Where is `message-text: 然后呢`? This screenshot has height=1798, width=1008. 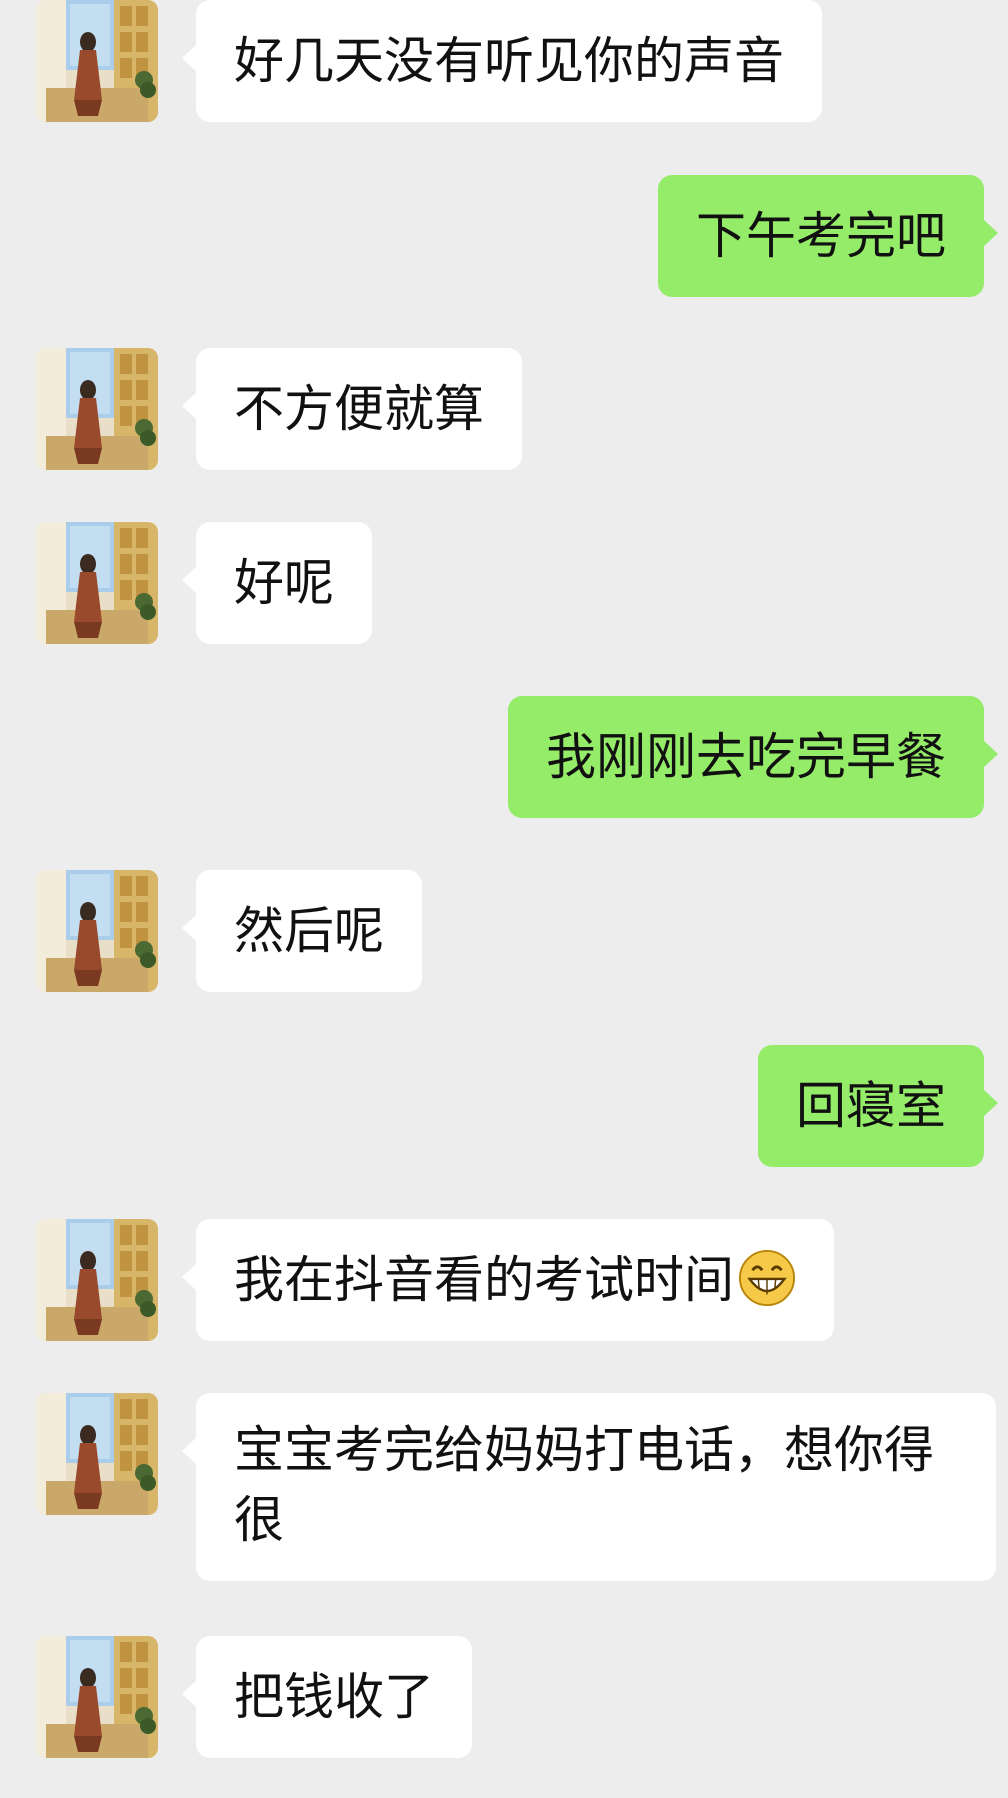
message-text: 然后呢 is located at coordinates (309, 931).